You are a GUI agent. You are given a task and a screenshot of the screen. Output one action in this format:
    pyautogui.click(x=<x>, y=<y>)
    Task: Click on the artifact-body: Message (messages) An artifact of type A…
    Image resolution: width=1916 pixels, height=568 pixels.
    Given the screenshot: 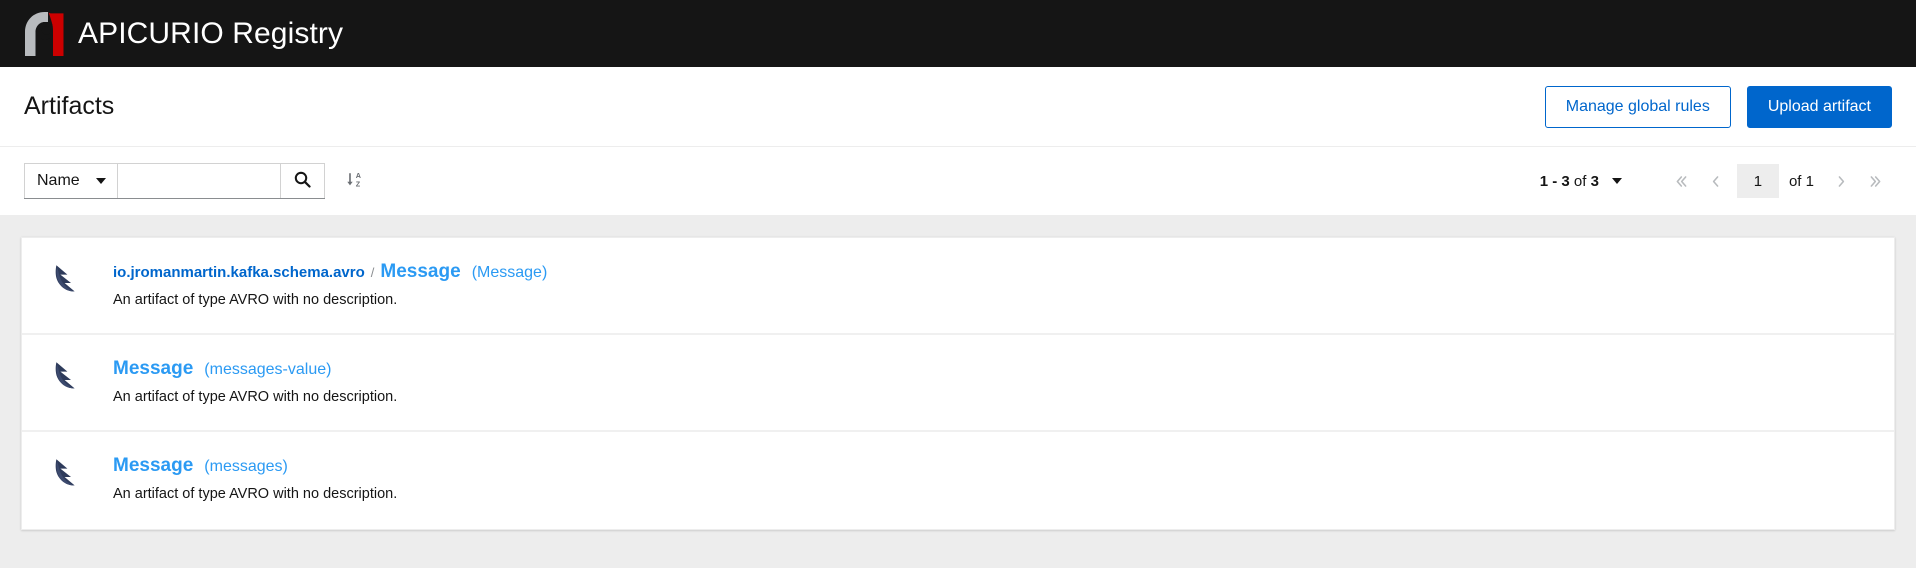 What is the action you would take?
    pyautogui.click(x=241, y=479)
    